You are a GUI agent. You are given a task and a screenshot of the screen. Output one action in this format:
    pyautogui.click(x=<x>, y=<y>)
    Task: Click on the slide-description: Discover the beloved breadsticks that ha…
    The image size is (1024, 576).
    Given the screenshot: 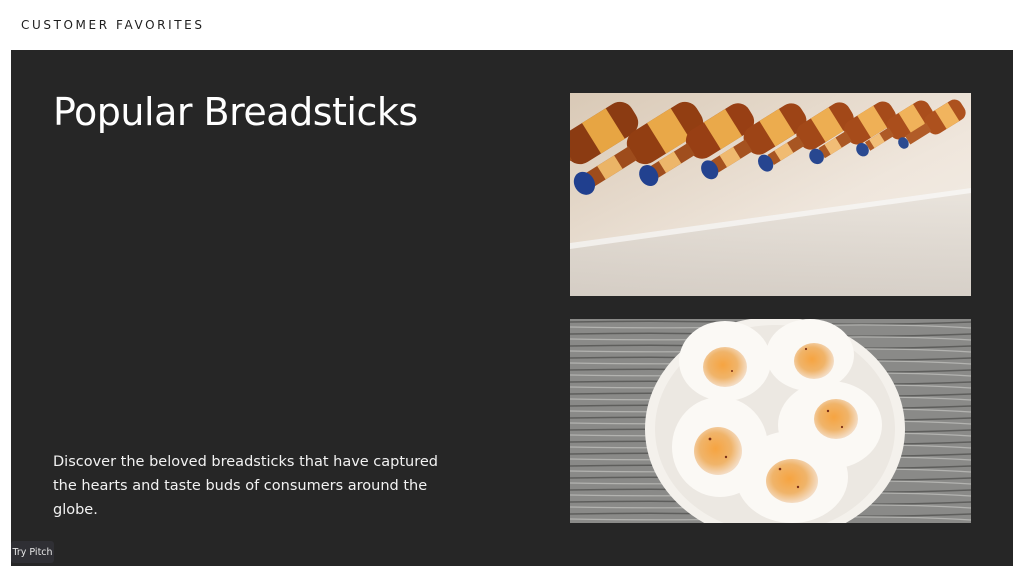 What is the action you would take?
    pyautogui.click(x=246, y=486)
    